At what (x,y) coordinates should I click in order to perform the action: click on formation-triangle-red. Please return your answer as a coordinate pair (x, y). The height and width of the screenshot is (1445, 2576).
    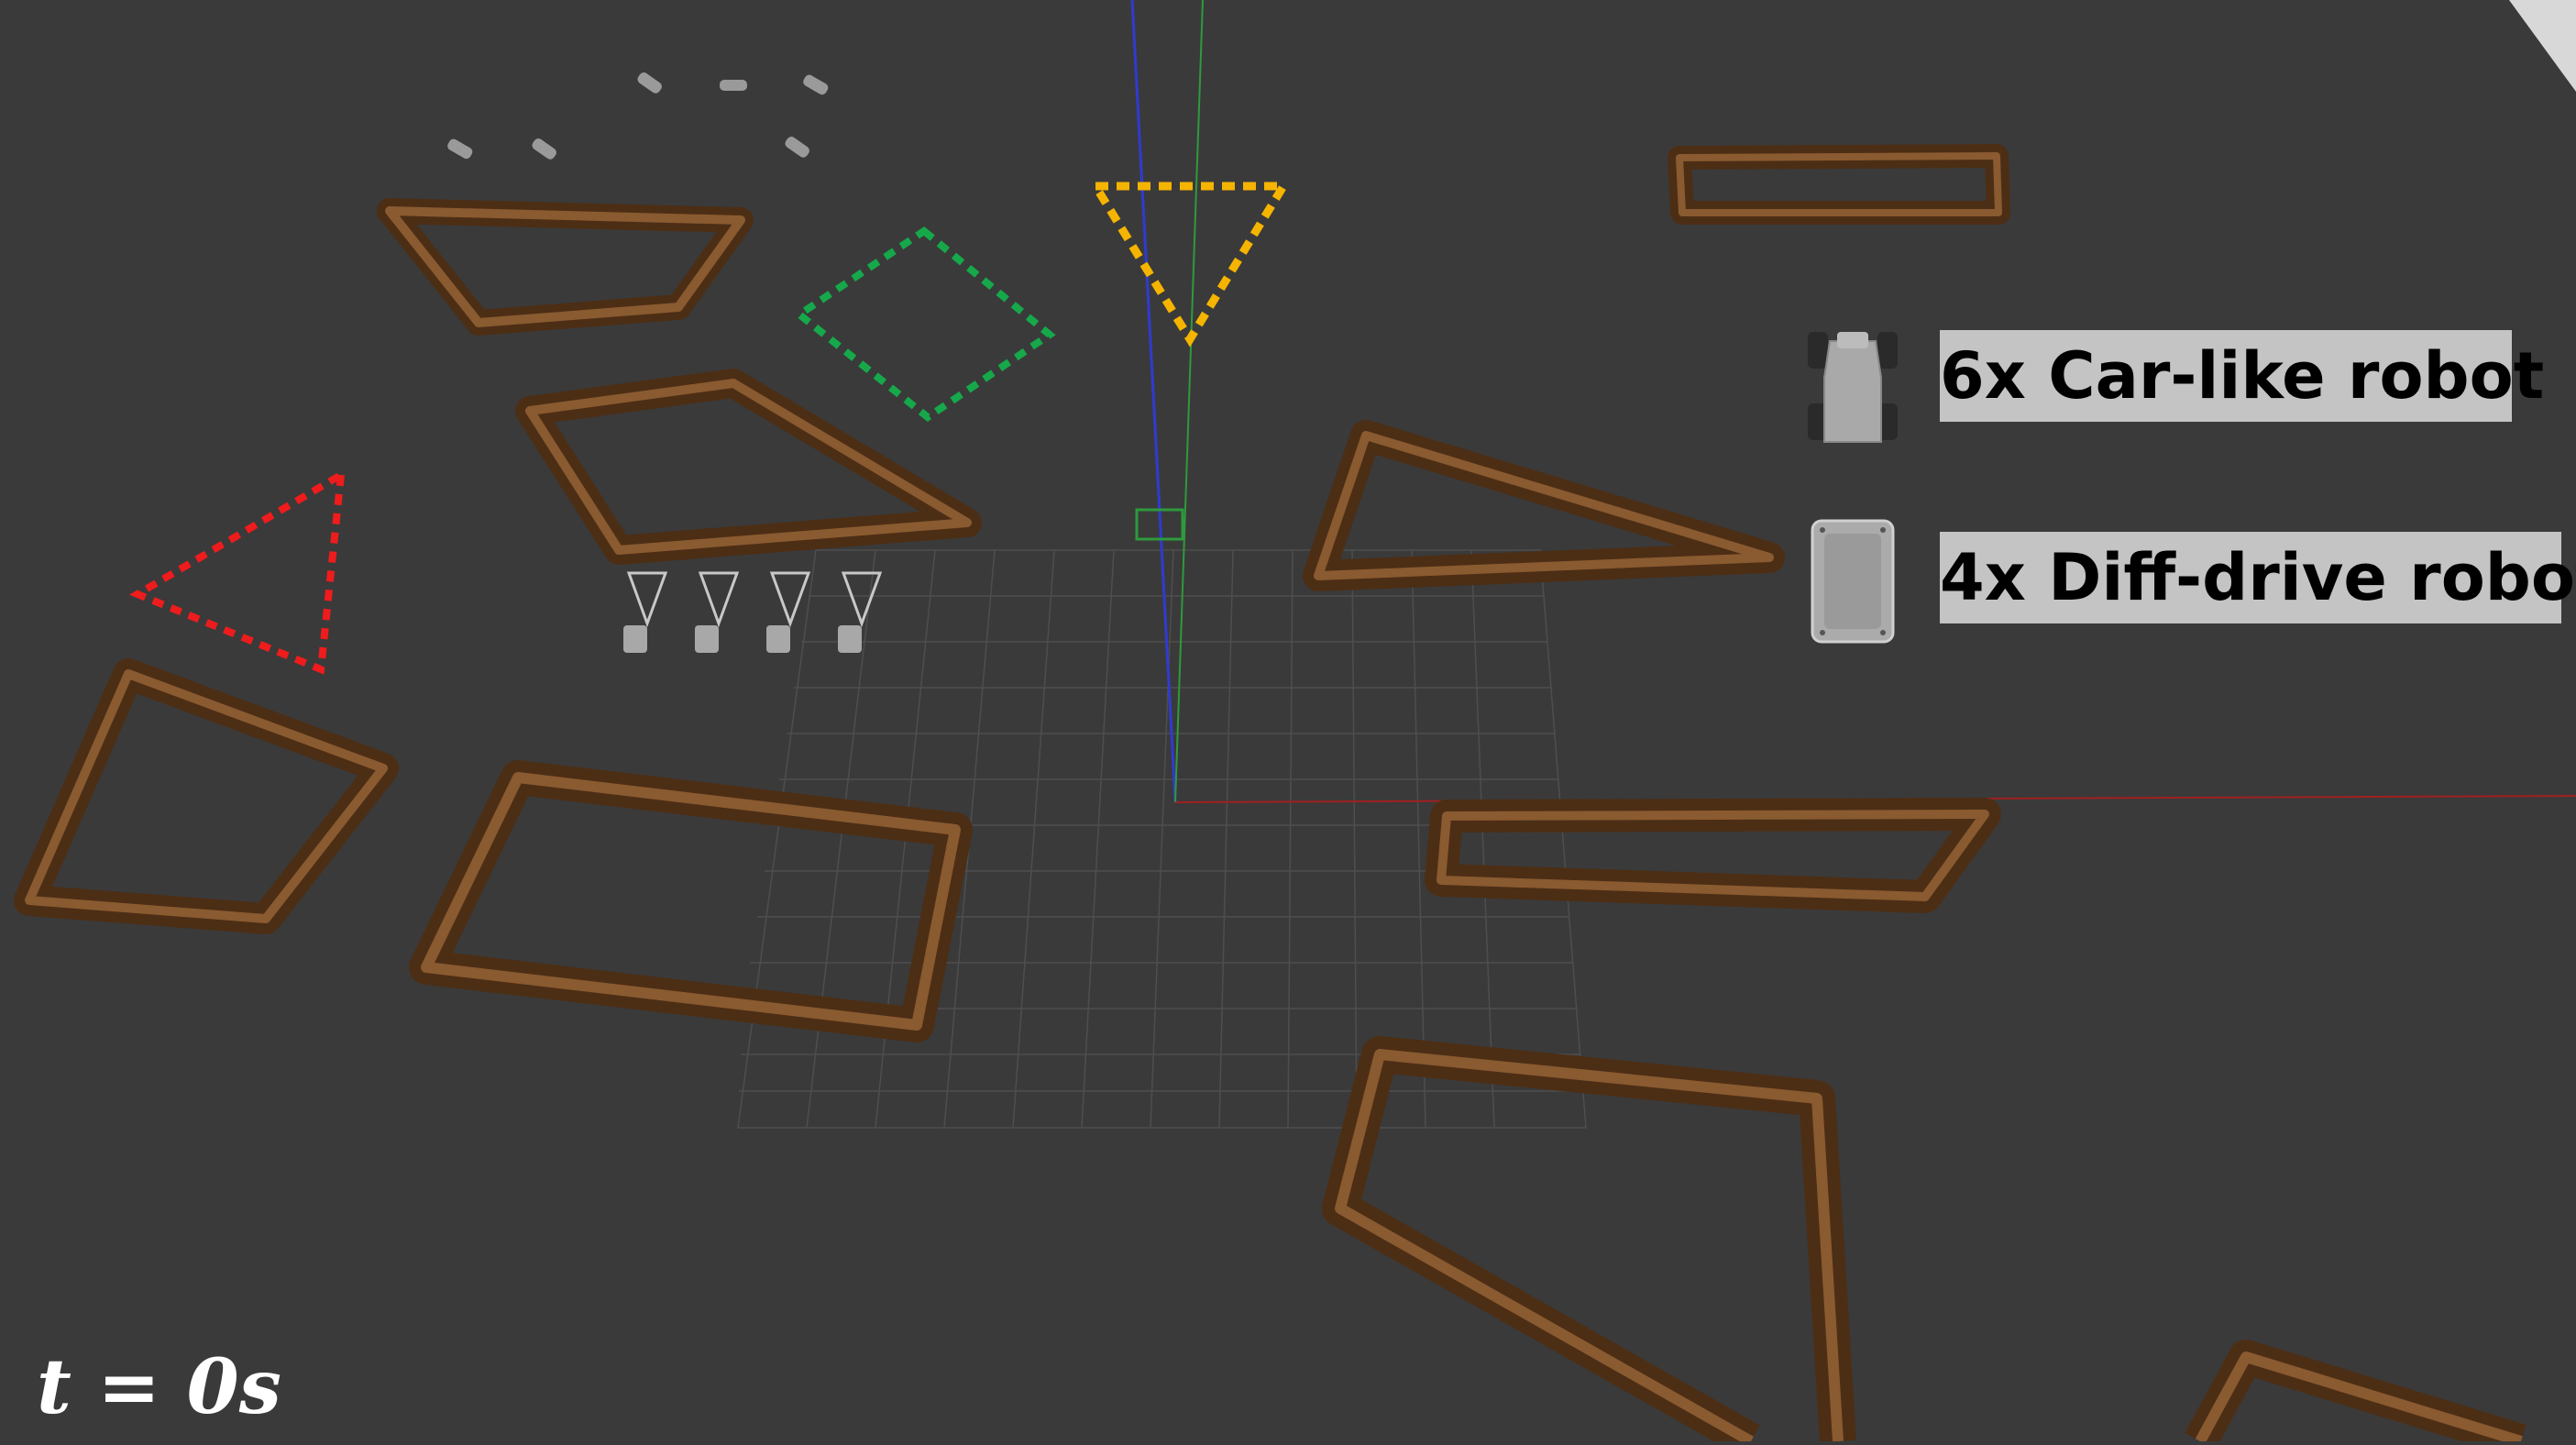
    Looking at the image, I should click on (237, 571).